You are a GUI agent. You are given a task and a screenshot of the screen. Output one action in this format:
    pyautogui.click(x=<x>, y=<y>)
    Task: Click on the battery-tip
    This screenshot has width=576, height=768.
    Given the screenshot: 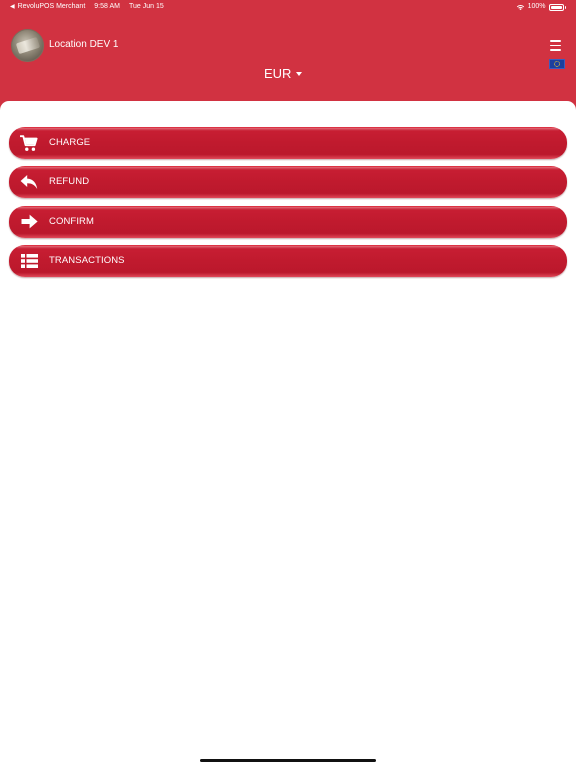 What is the action you would take?
    pyautogui.click(x=565, y=7)
    